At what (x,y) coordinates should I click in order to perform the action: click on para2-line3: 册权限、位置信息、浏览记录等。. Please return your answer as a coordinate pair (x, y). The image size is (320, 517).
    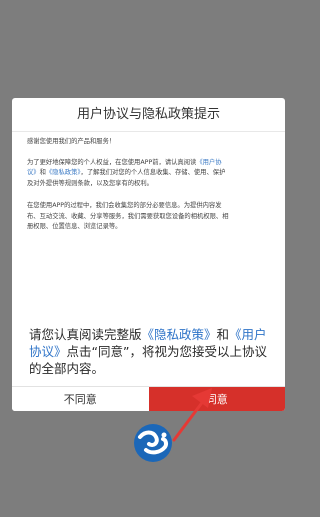
    Looking at the image, I should click on (74, 226).